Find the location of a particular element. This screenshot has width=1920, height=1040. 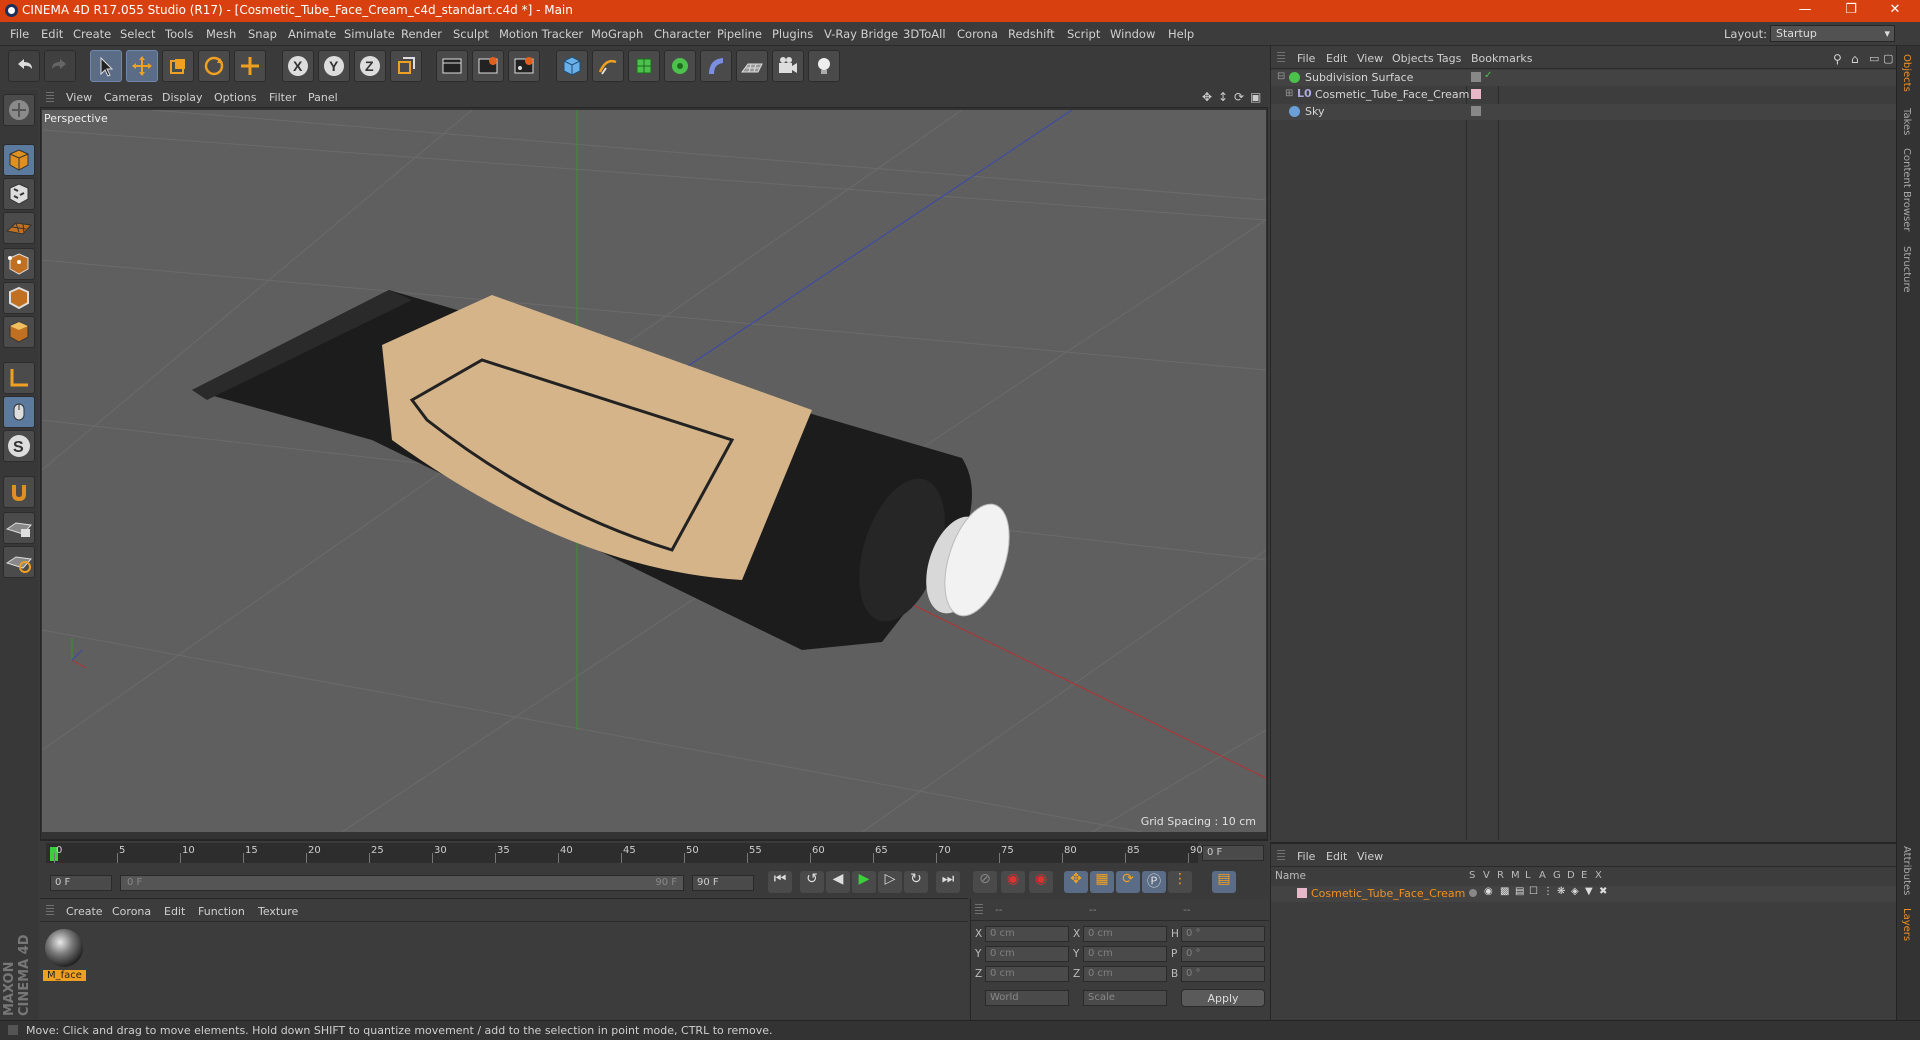

layer-column-s: S is located at coordinates (1472, 875).